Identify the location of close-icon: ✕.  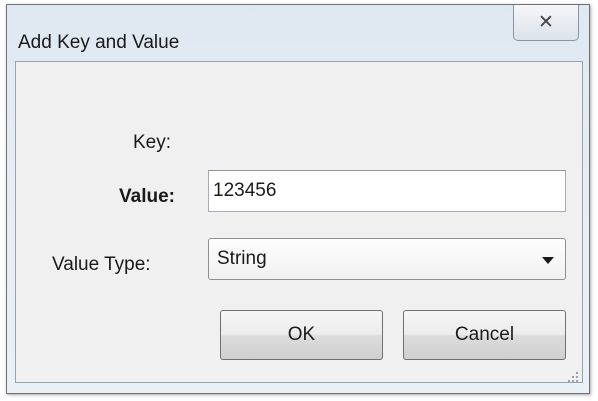
(546, 22).